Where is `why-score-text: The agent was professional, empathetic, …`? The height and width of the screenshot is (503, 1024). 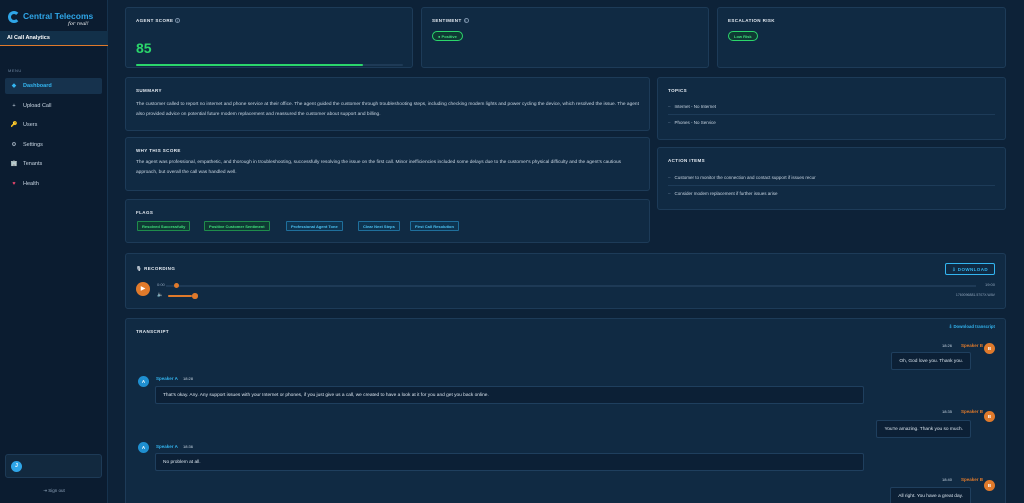
why-score-text: The agent was professional, empathetic, … is located at coordinates (379, 167).